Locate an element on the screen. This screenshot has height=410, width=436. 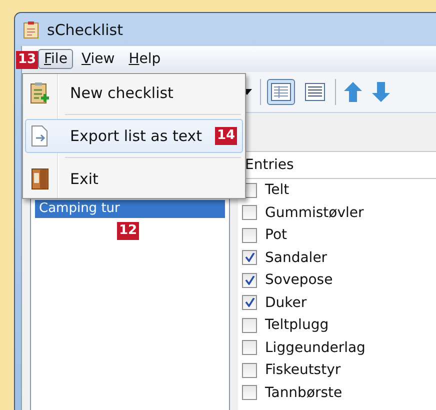
entry-label: Pot is located at coordinates (276, 235).